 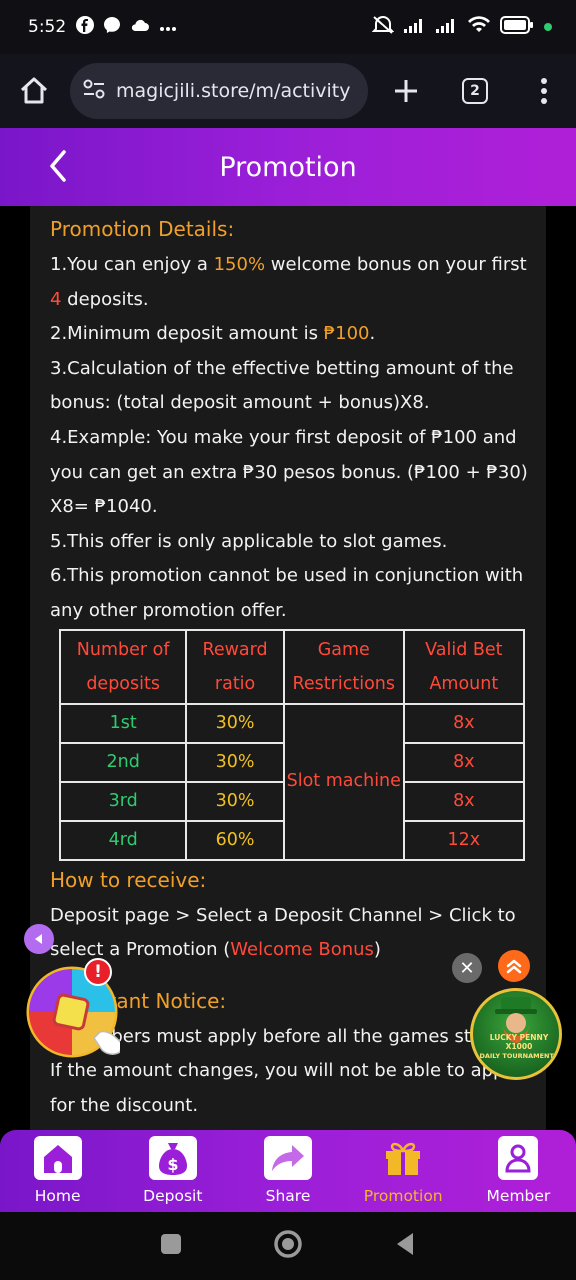 I want to click on table-header-cell: Number of deposits, so click(x=123, y=666).